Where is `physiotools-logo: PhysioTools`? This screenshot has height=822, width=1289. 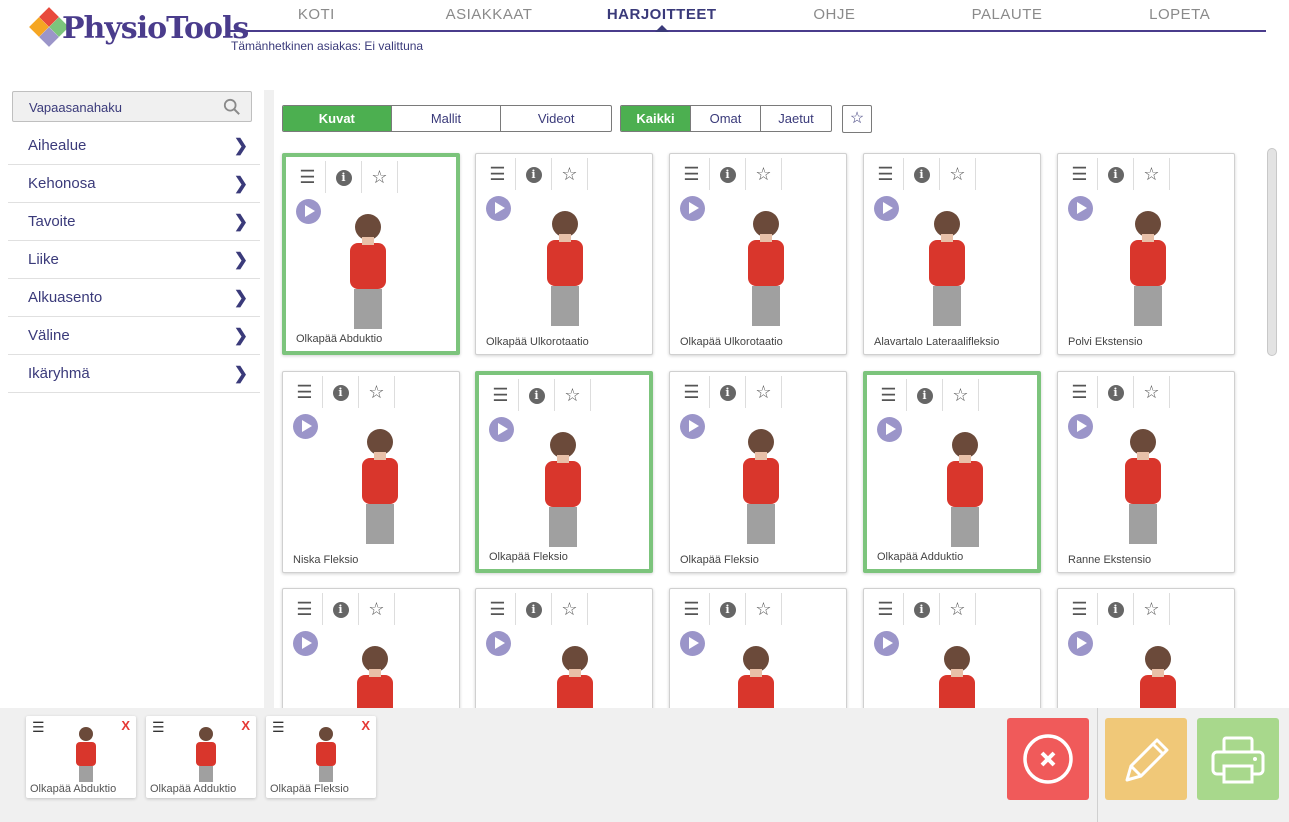 physiotools-logo: PhysioTools is located at coordinates (137, 32).